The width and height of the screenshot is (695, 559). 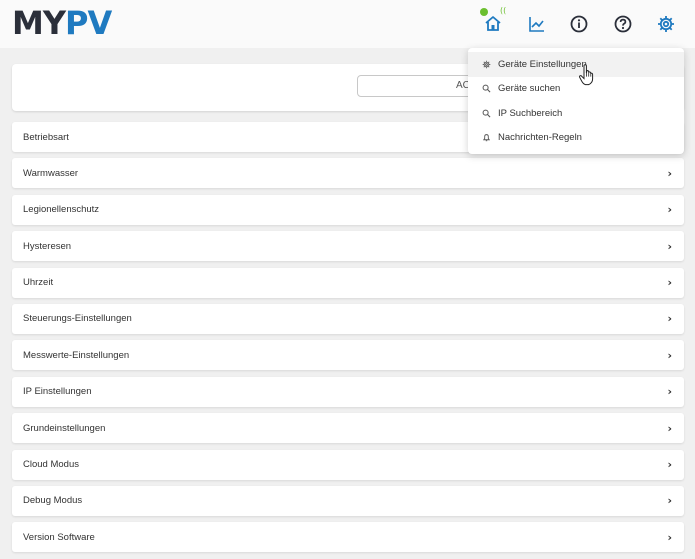 What do you see at coordinates (51, 465) in the screenshot?
I see `settings-item-label: Cloud Modus` at bounding box center [51, 465].